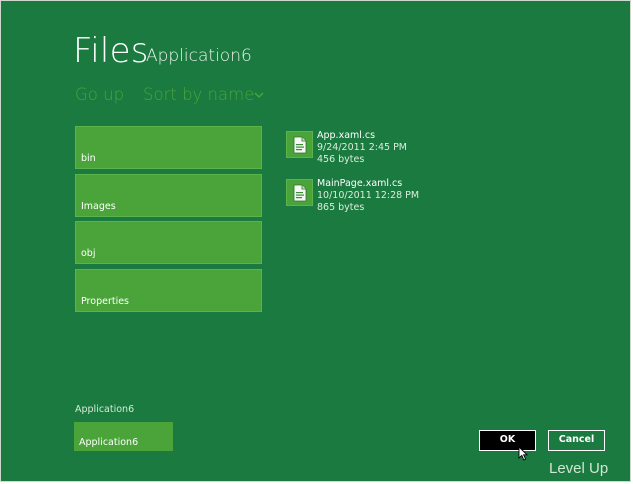 This screenshot has height=484, width=633. I want to click on folder-label: obj, so click(88, 253).